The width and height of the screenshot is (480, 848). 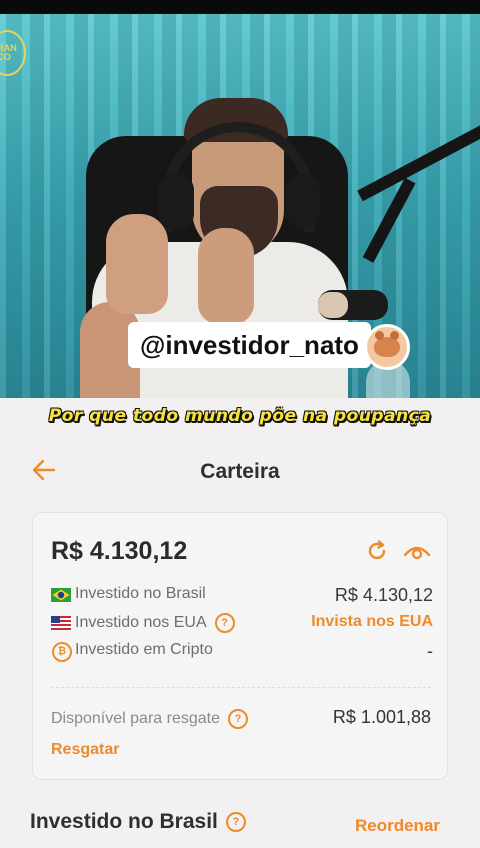 What do you see at coordinates (85, 750) in the screenshot?
I see `withdraw-button: Resgatar` at bounding box center [85, 750].